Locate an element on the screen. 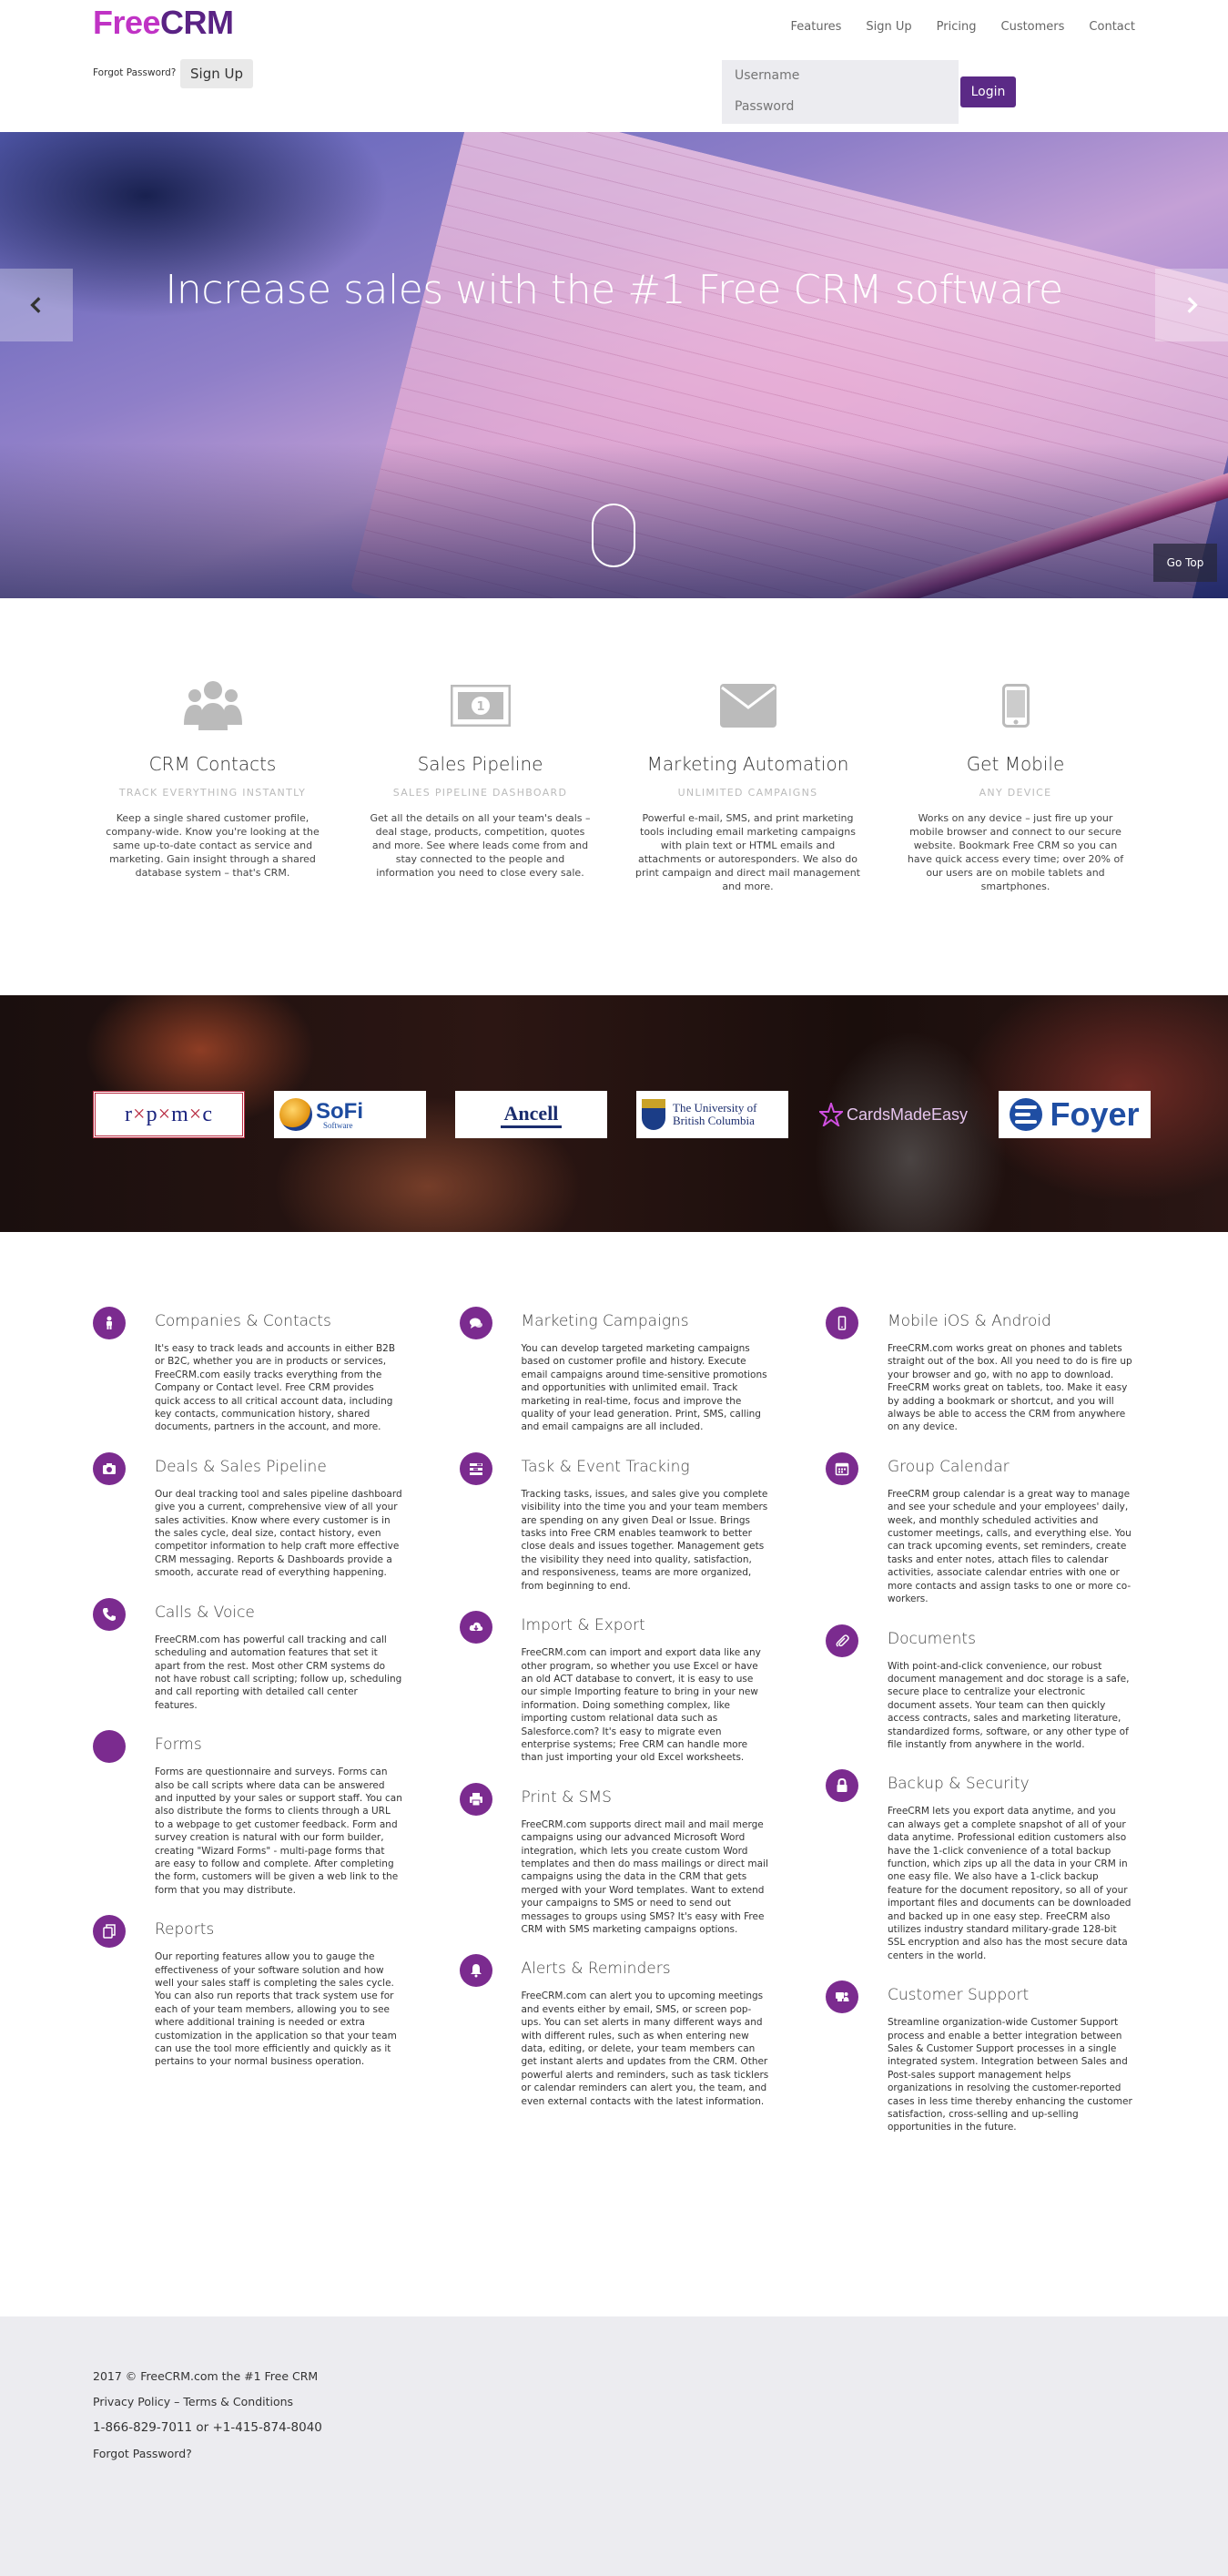 This screenshot has height=2576, width=1228. money-icon: 1 is located at coordinates (480, 705).